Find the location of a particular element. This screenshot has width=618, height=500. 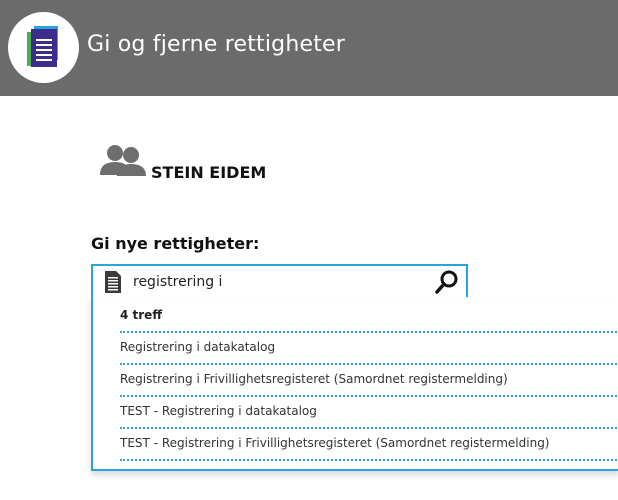

rights-search-box is located at coordinates (279, 282).